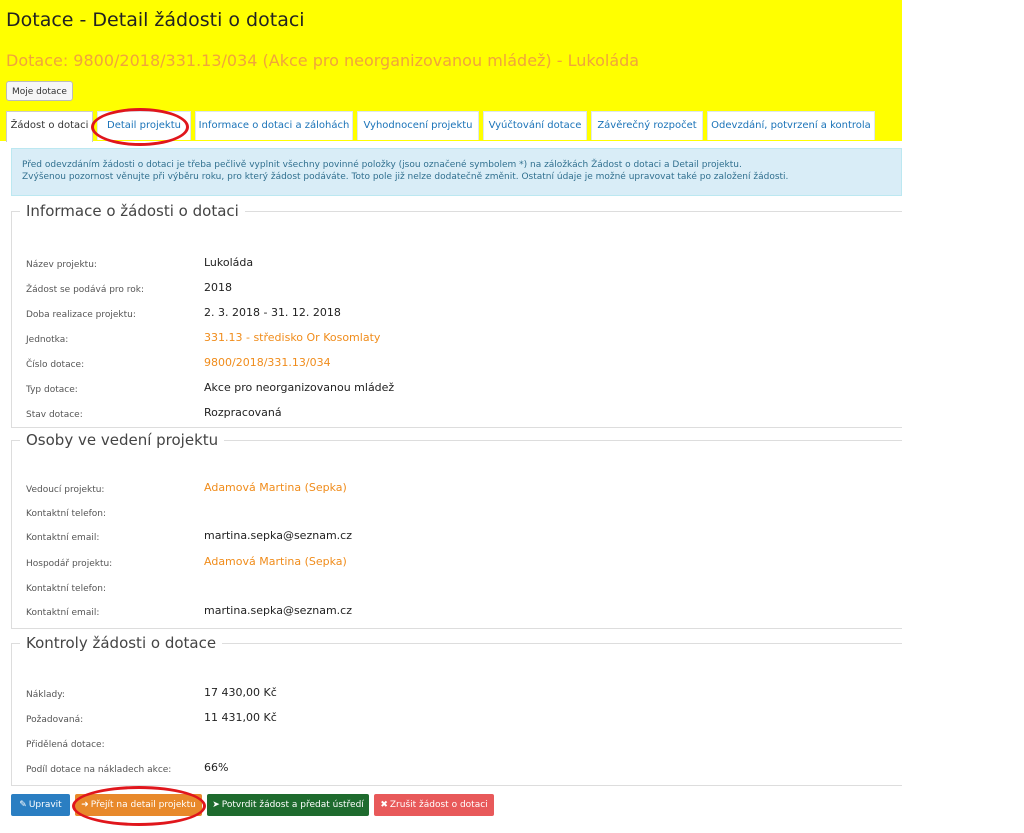 Image resolution: width=1024 pixels, height=833 pixels. Describe the element at coordinates (229, 262) in the screenshot. I see `value-nazev-projektu: Lukoláda` at that location.